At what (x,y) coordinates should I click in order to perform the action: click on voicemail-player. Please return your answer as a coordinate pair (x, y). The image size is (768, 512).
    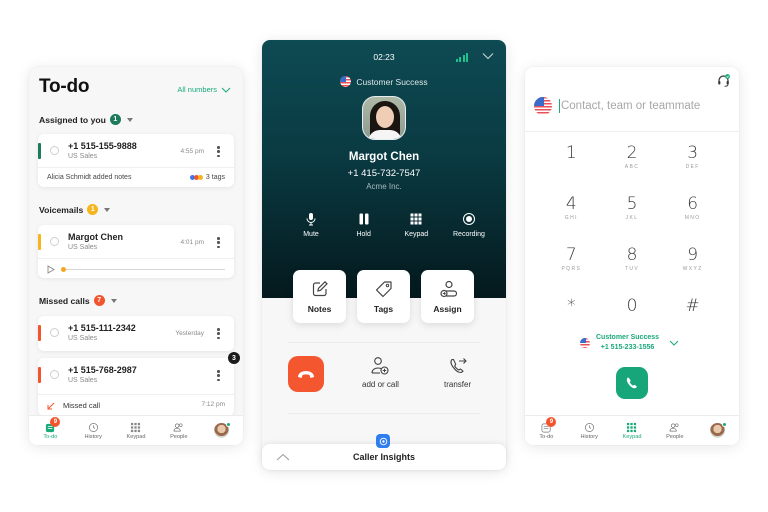
    Looking at the image, I should click on (136, 269).